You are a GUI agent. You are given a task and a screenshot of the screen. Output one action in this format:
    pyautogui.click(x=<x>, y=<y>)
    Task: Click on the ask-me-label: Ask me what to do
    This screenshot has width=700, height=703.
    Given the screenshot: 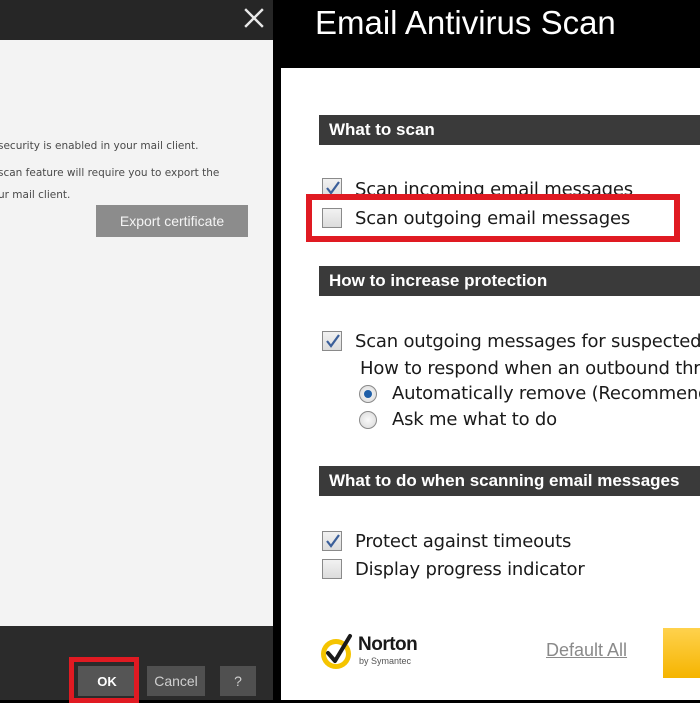 What is the action you would take?
    pyautogui.click(x=474, y=419)
    